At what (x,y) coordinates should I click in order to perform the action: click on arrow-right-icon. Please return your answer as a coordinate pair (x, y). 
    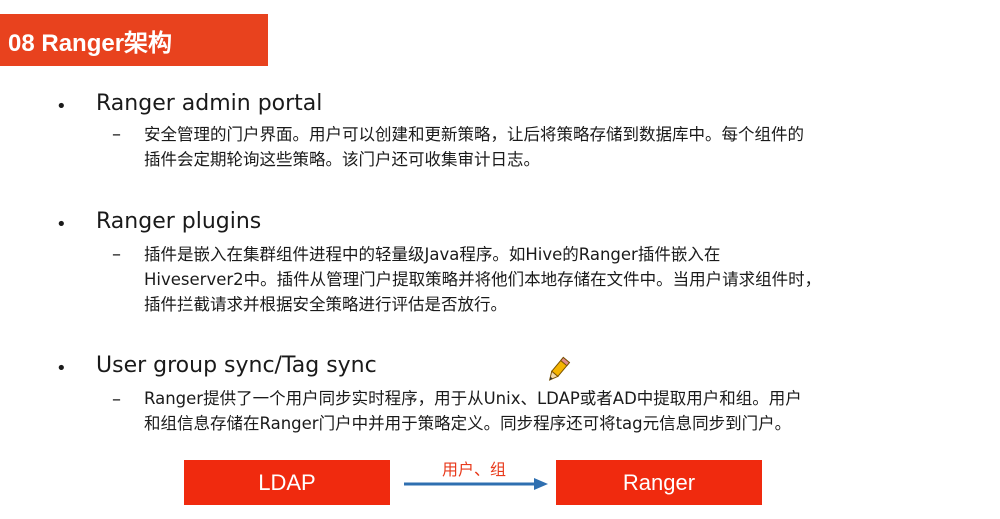
    Looking at the image, I should click on (476, 484).